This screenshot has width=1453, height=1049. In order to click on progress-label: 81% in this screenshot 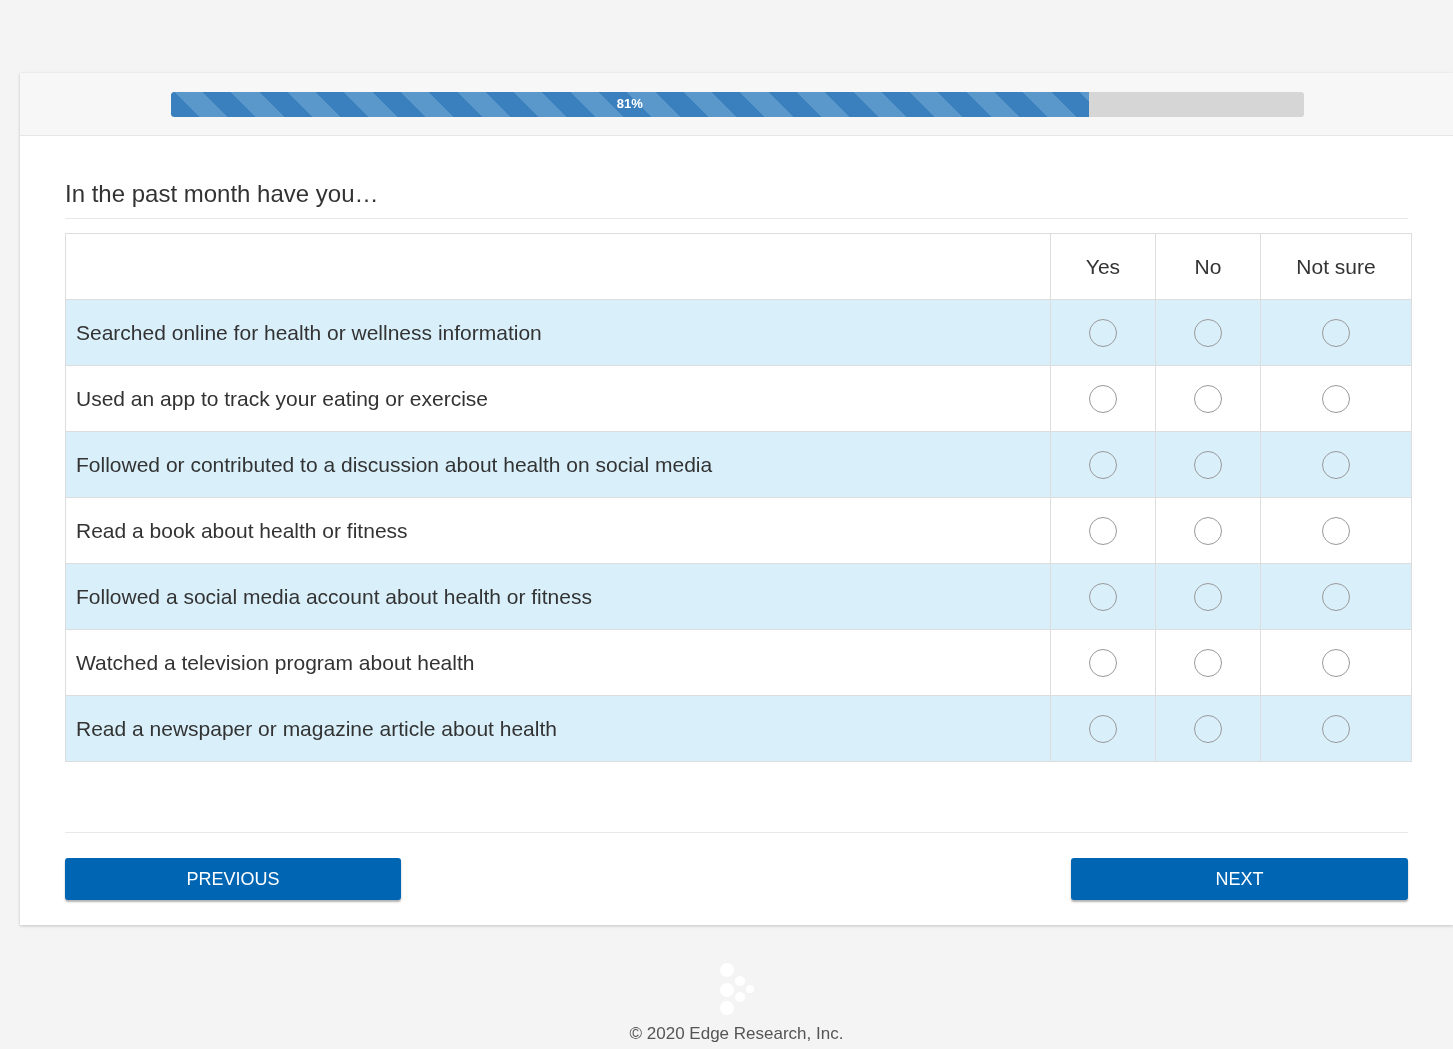, I will do `click(629, 104)`.